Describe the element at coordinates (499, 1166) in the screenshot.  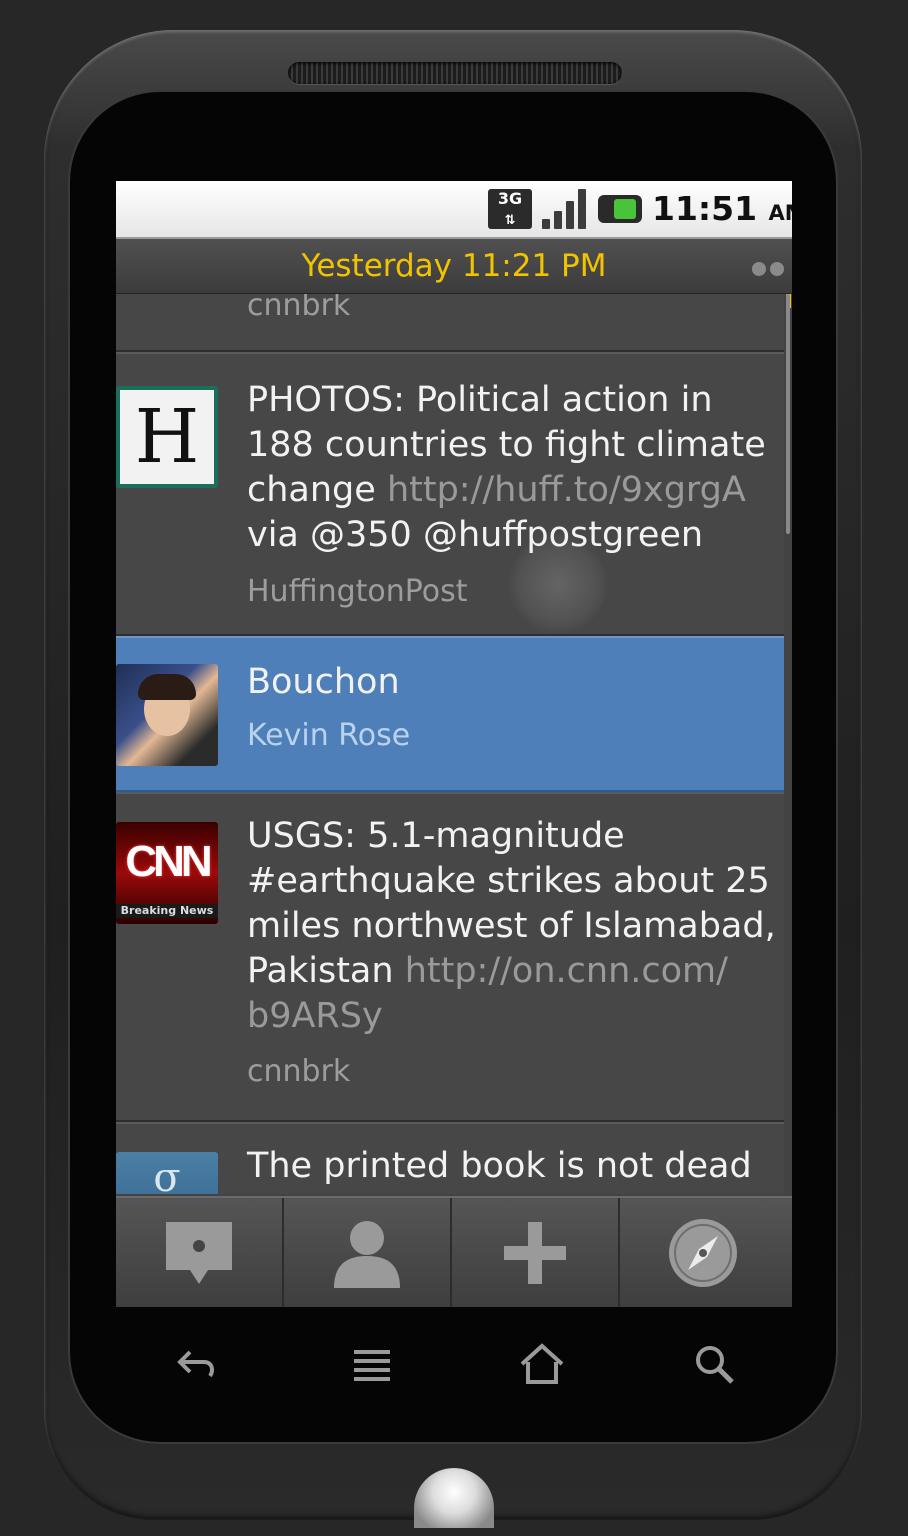
I see `tweet-text: The printed book is not dead` at that location.